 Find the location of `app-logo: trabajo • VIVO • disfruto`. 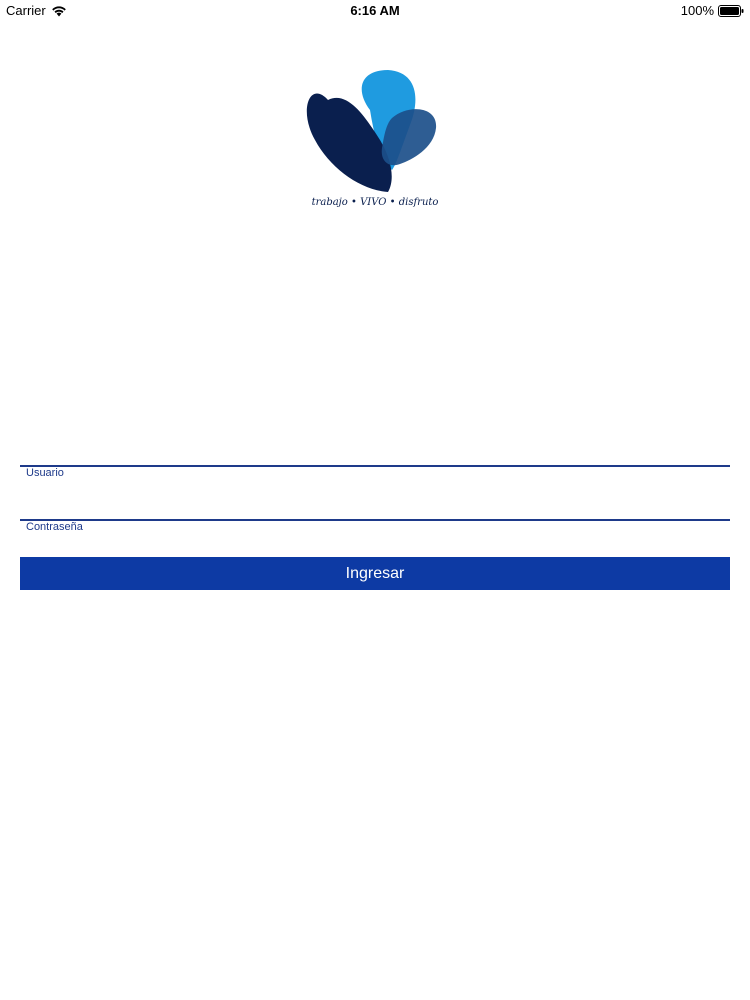

app-logo: trabajo • VIVO • disfruto is located at coordinates (375, 140).